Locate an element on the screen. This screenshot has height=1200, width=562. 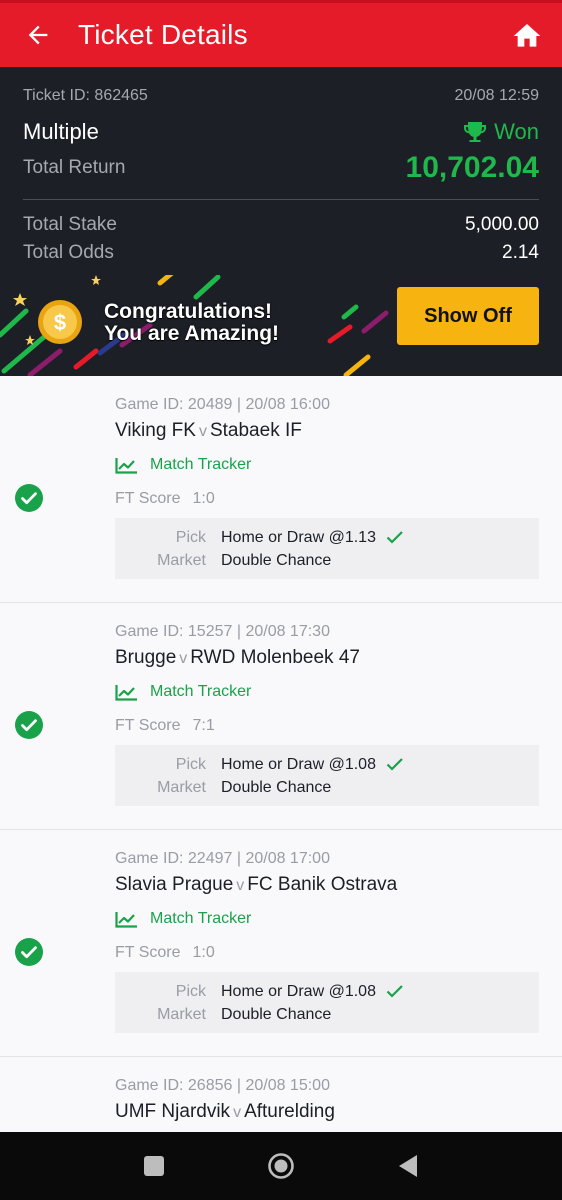
summary-divider is located at coordinates (281, 199).